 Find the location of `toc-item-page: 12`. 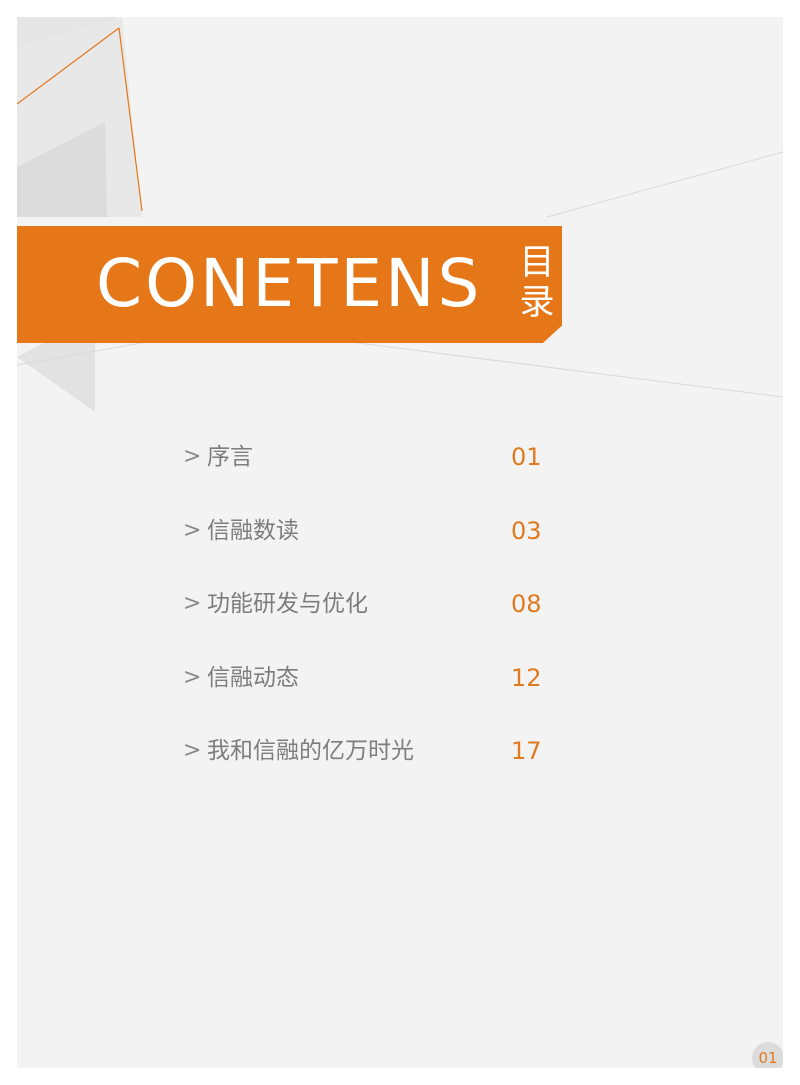

toc-item-page: 12 is located at coordinates (526, 677).